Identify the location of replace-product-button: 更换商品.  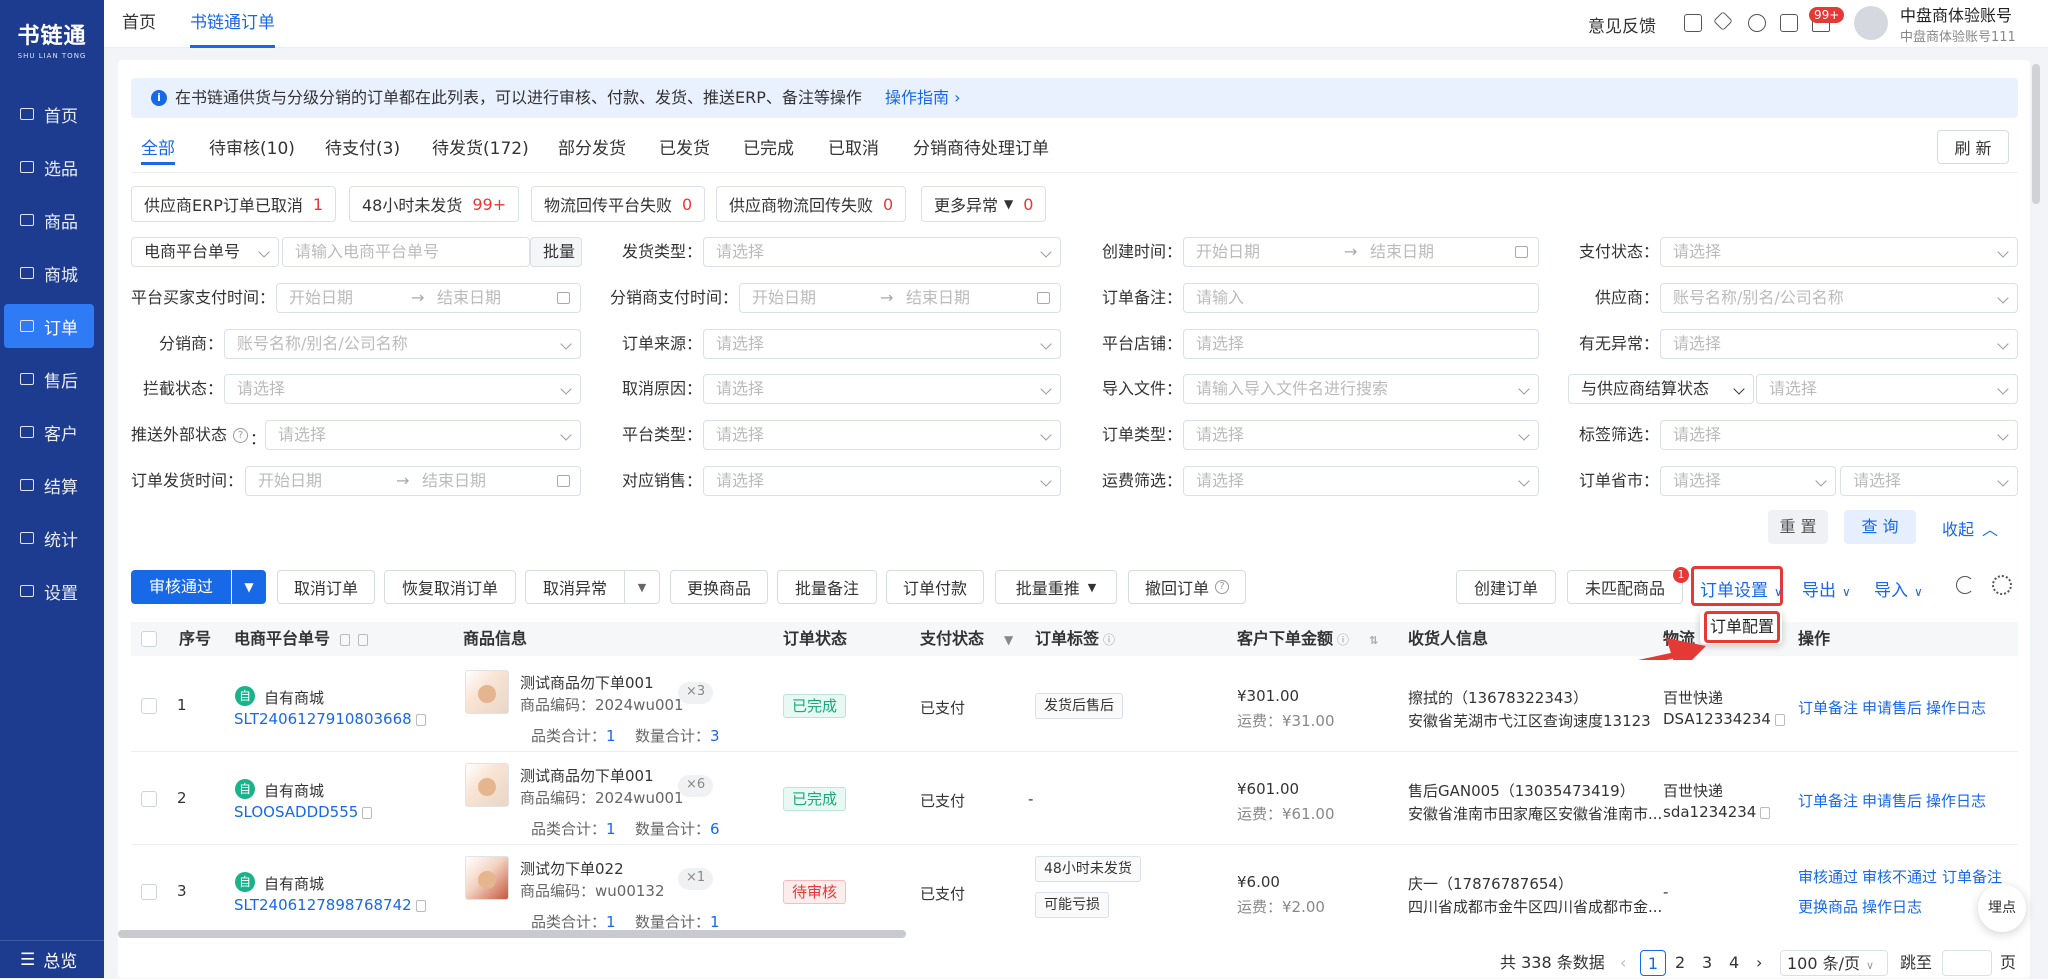
(719, 587).